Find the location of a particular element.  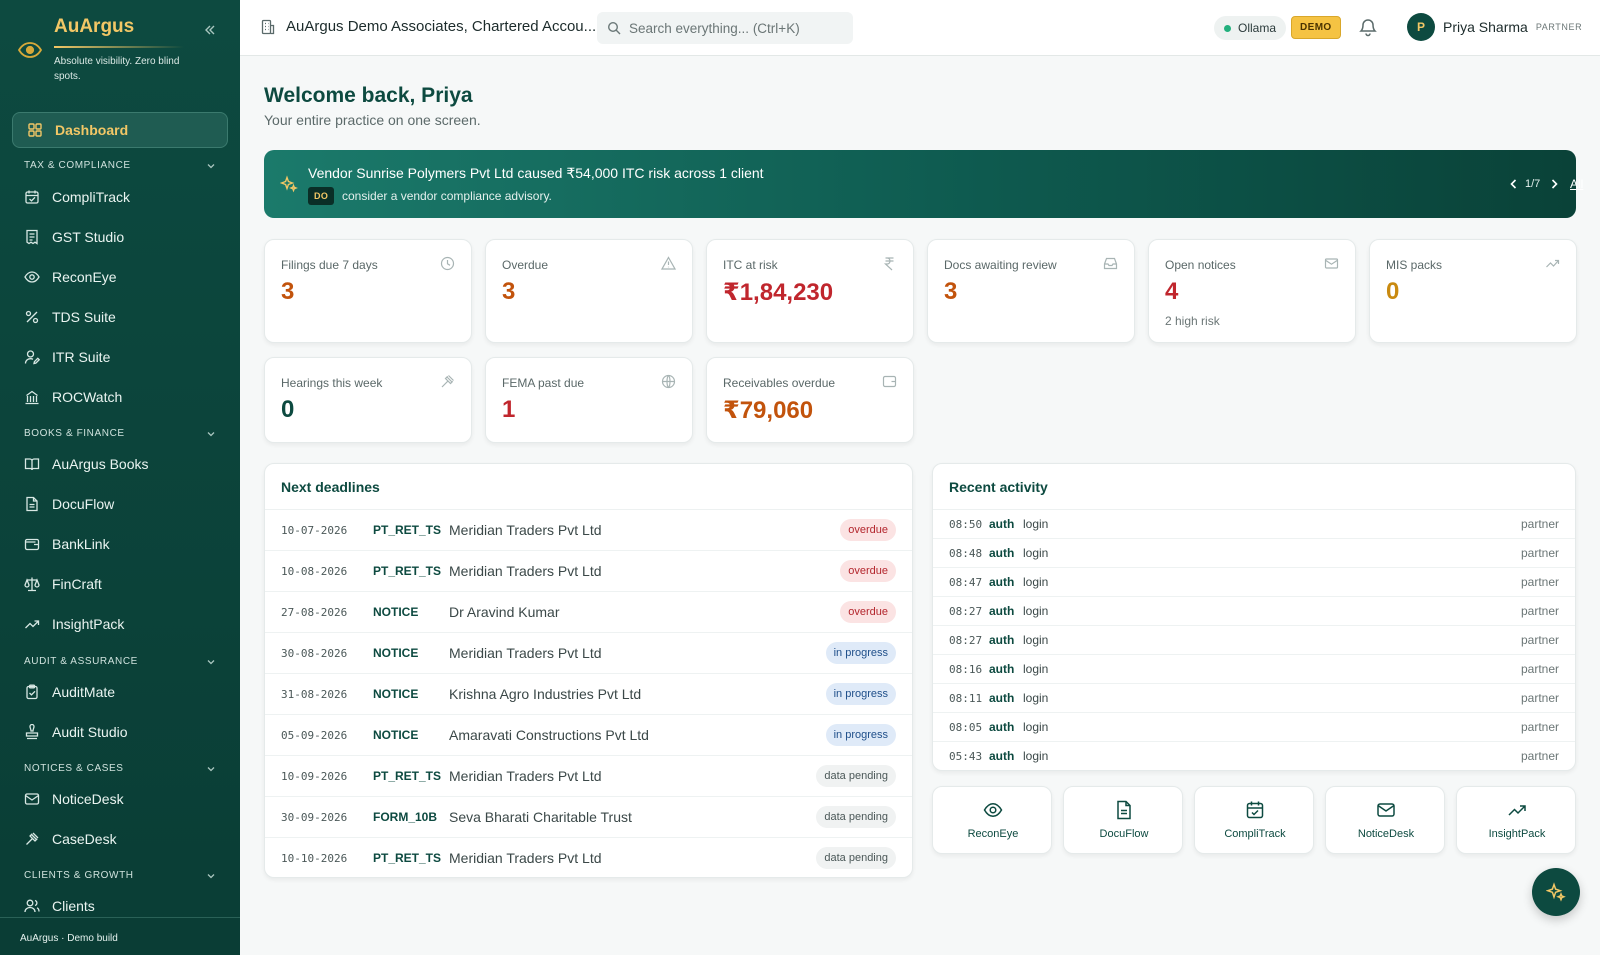

kpi-filings-due: Filings due 7 days 3 is located at coordinates (368, 291).